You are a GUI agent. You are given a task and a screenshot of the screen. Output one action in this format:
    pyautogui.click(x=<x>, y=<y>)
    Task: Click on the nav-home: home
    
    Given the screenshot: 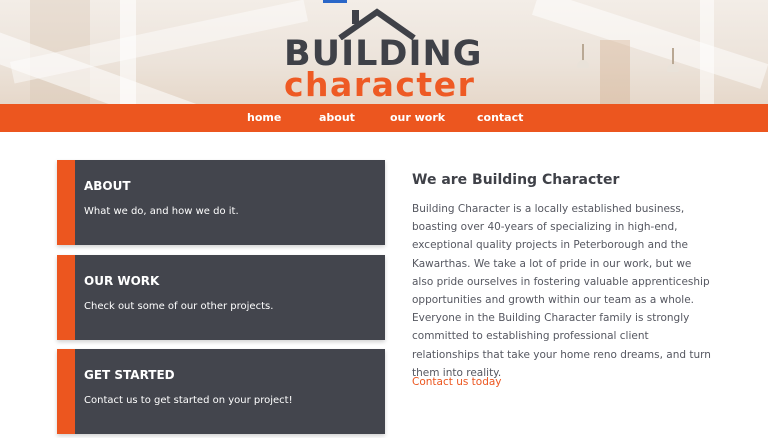 What is the action you would take?
    pyautogui.click(x=264, y=118)
    